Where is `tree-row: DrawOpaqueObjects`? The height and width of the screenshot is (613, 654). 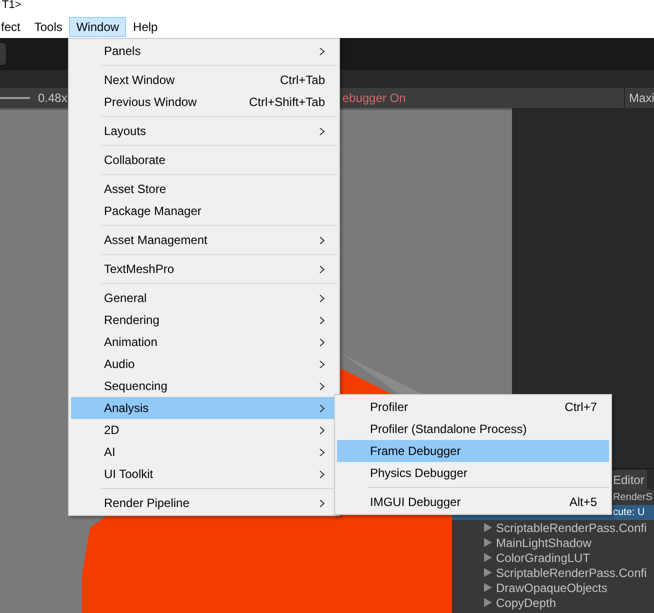 tree-row: DrawOpaqueObjects is located at coordinates (553, 587).